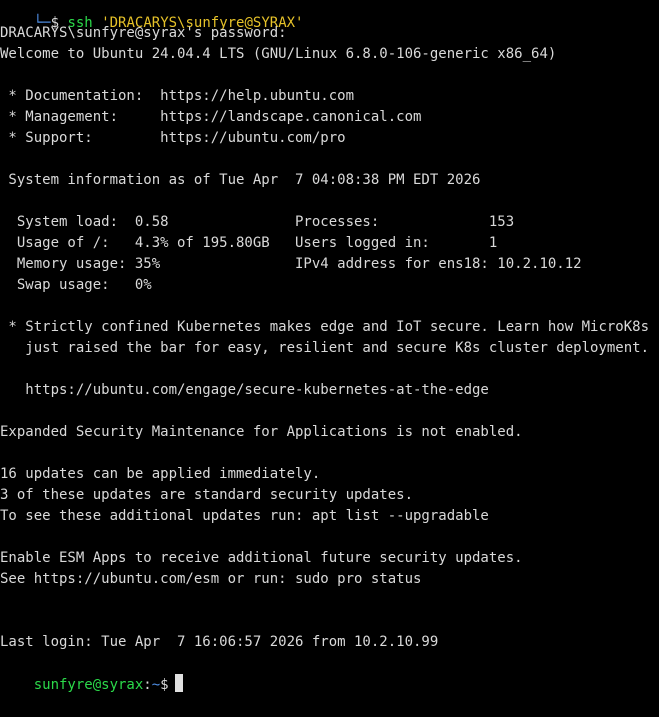 The image size is (659, 717). Describe the element at coordinates (160, 474) in the screenshot. I see `output-line: 16 updates can be applied immediately.` at that location.